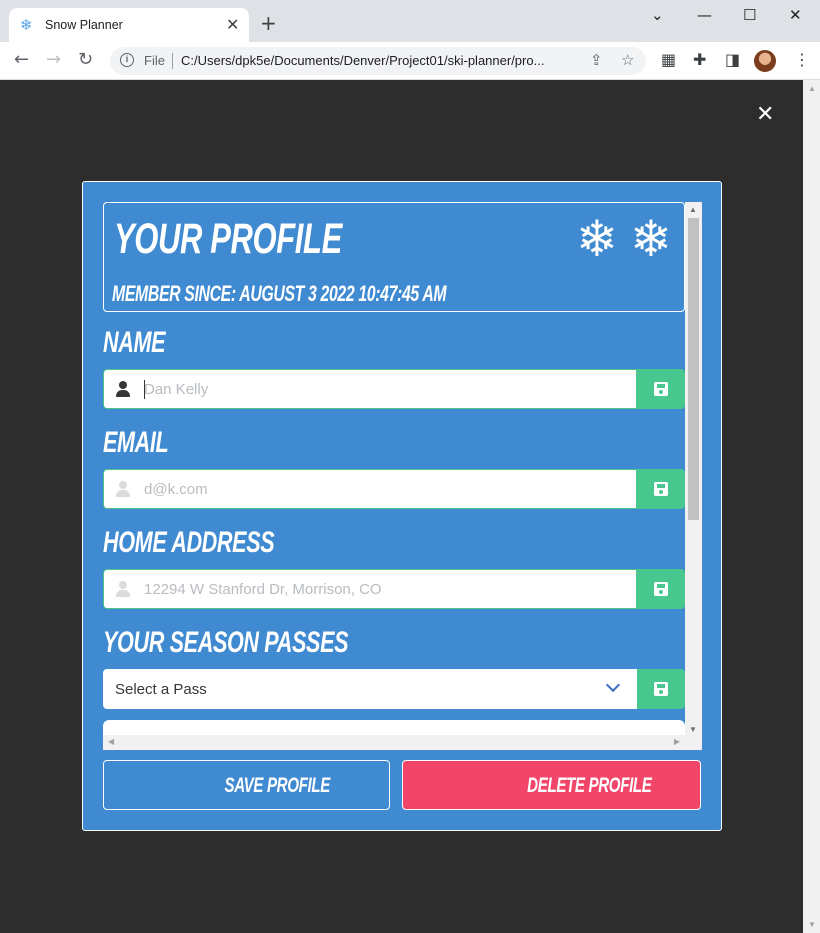 The image size is (820, 933). I want to click on page-scrollbar: ▲ ▼, so click(811, 506).